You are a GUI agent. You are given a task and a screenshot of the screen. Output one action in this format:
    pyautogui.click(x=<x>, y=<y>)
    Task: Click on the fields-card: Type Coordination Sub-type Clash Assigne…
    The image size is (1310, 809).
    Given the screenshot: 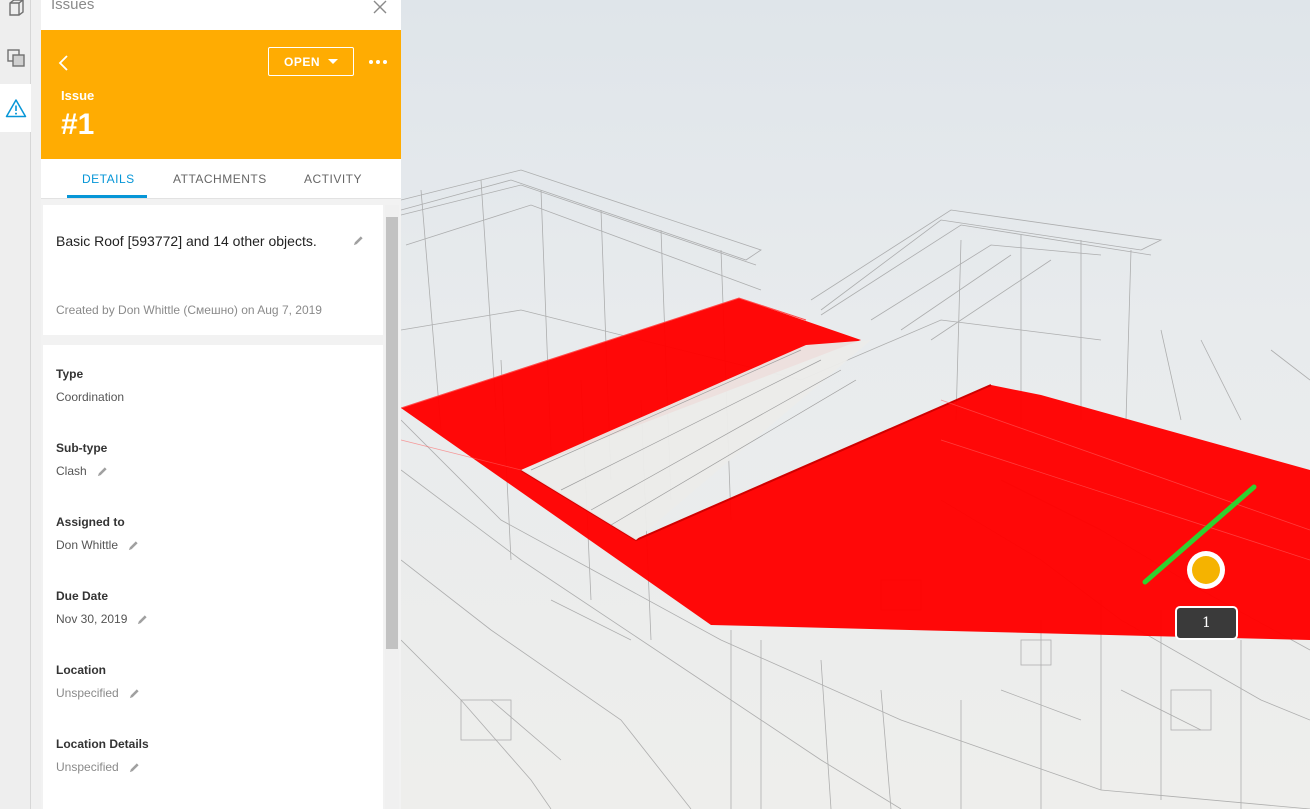 What is the action you would take?
    pyautogui.click(x=213, y=577)
    